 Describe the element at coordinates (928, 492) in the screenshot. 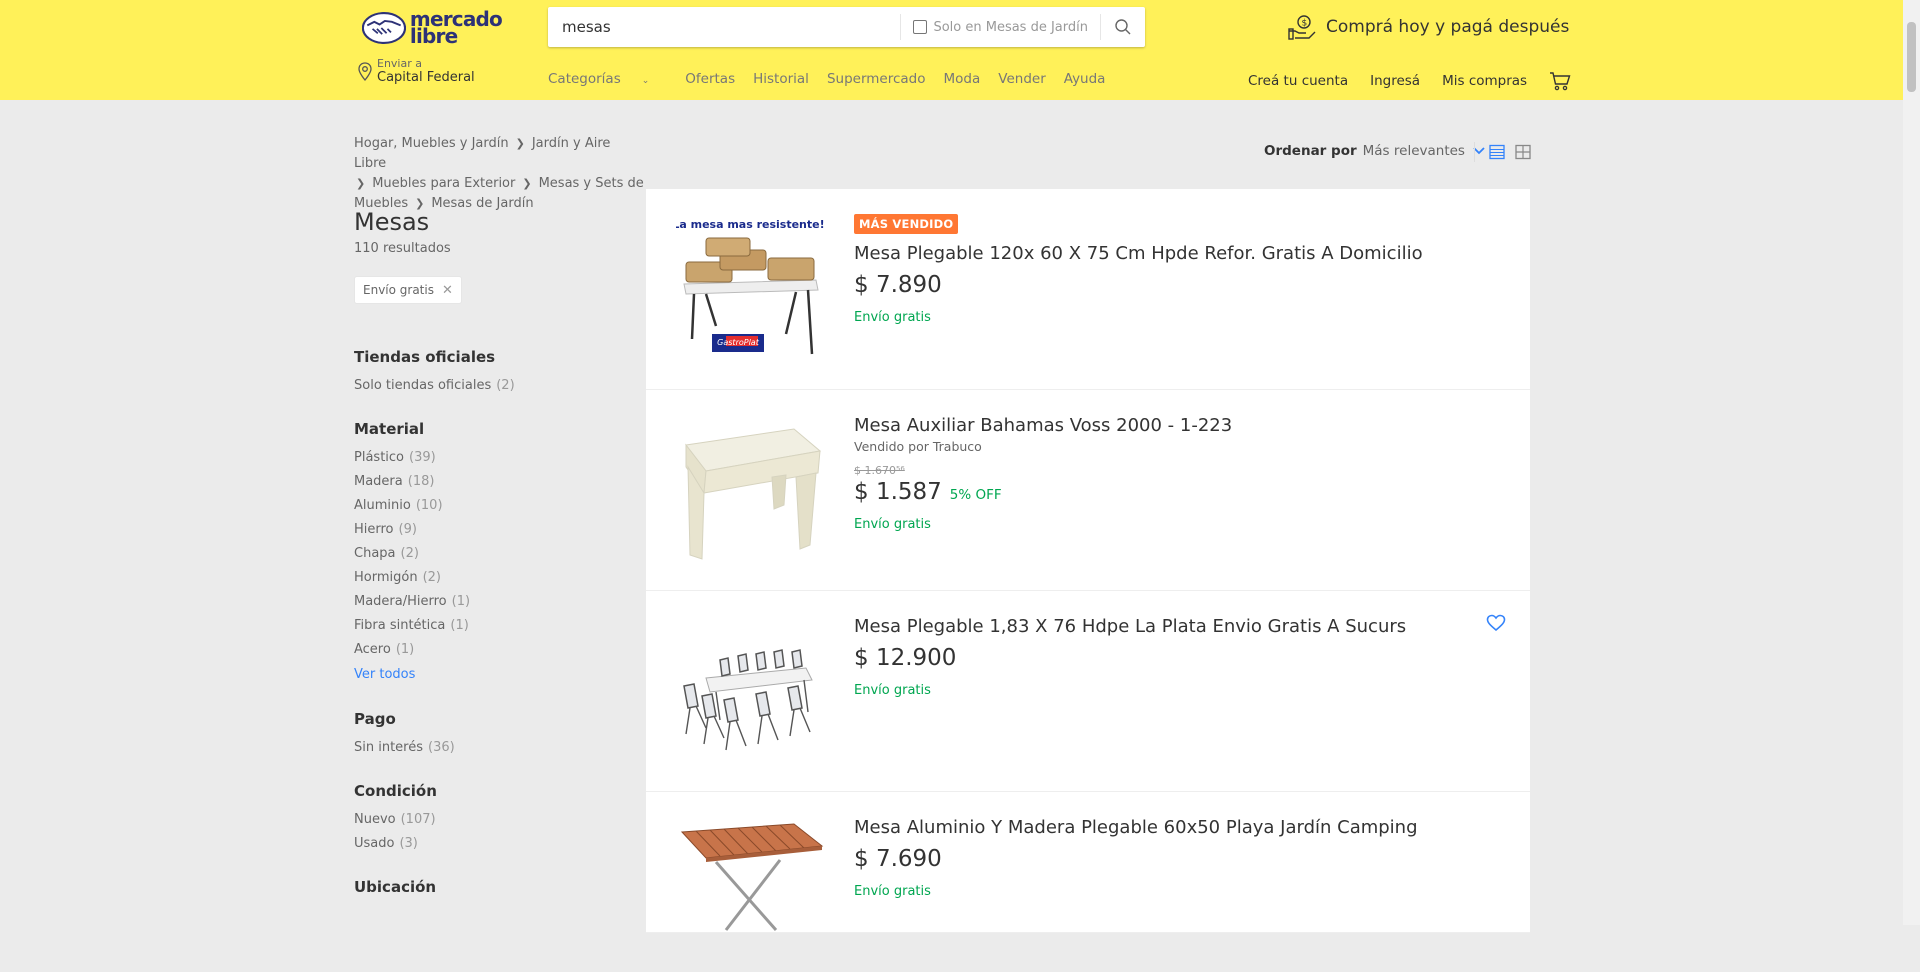

I see `product-price: $ 1.587 5% OFF` at that location.